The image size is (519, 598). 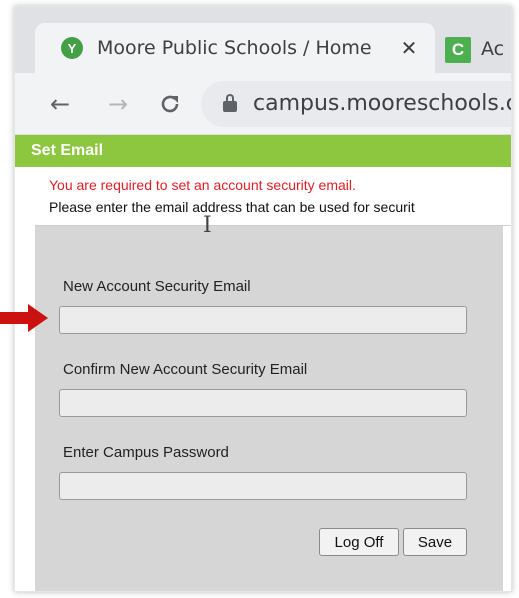 I want to click on new-email-label: New Account Security Email, so click(x=157, y=286).